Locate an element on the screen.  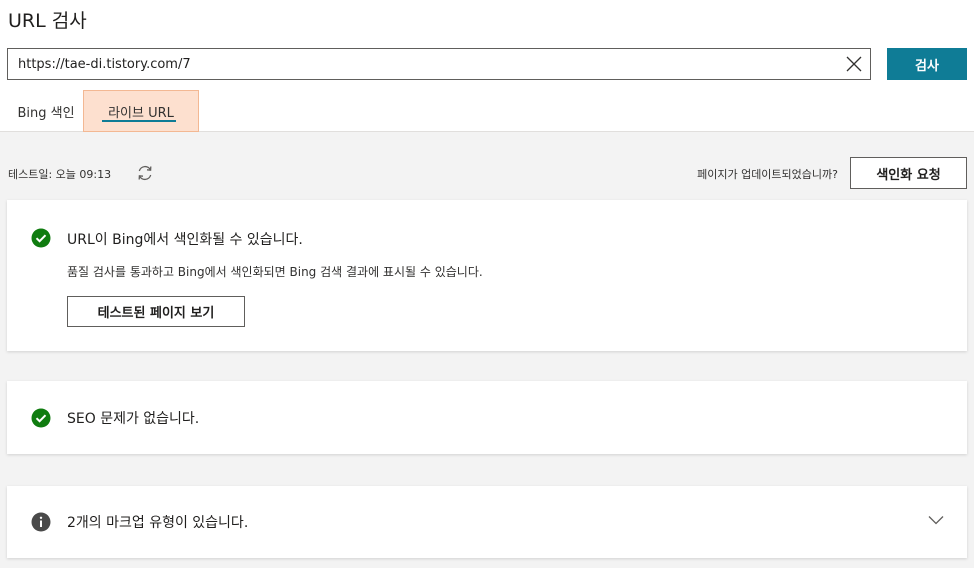
test-date-label: 테스트일: 오늘 09:13 is located at coordinates (60, 174).